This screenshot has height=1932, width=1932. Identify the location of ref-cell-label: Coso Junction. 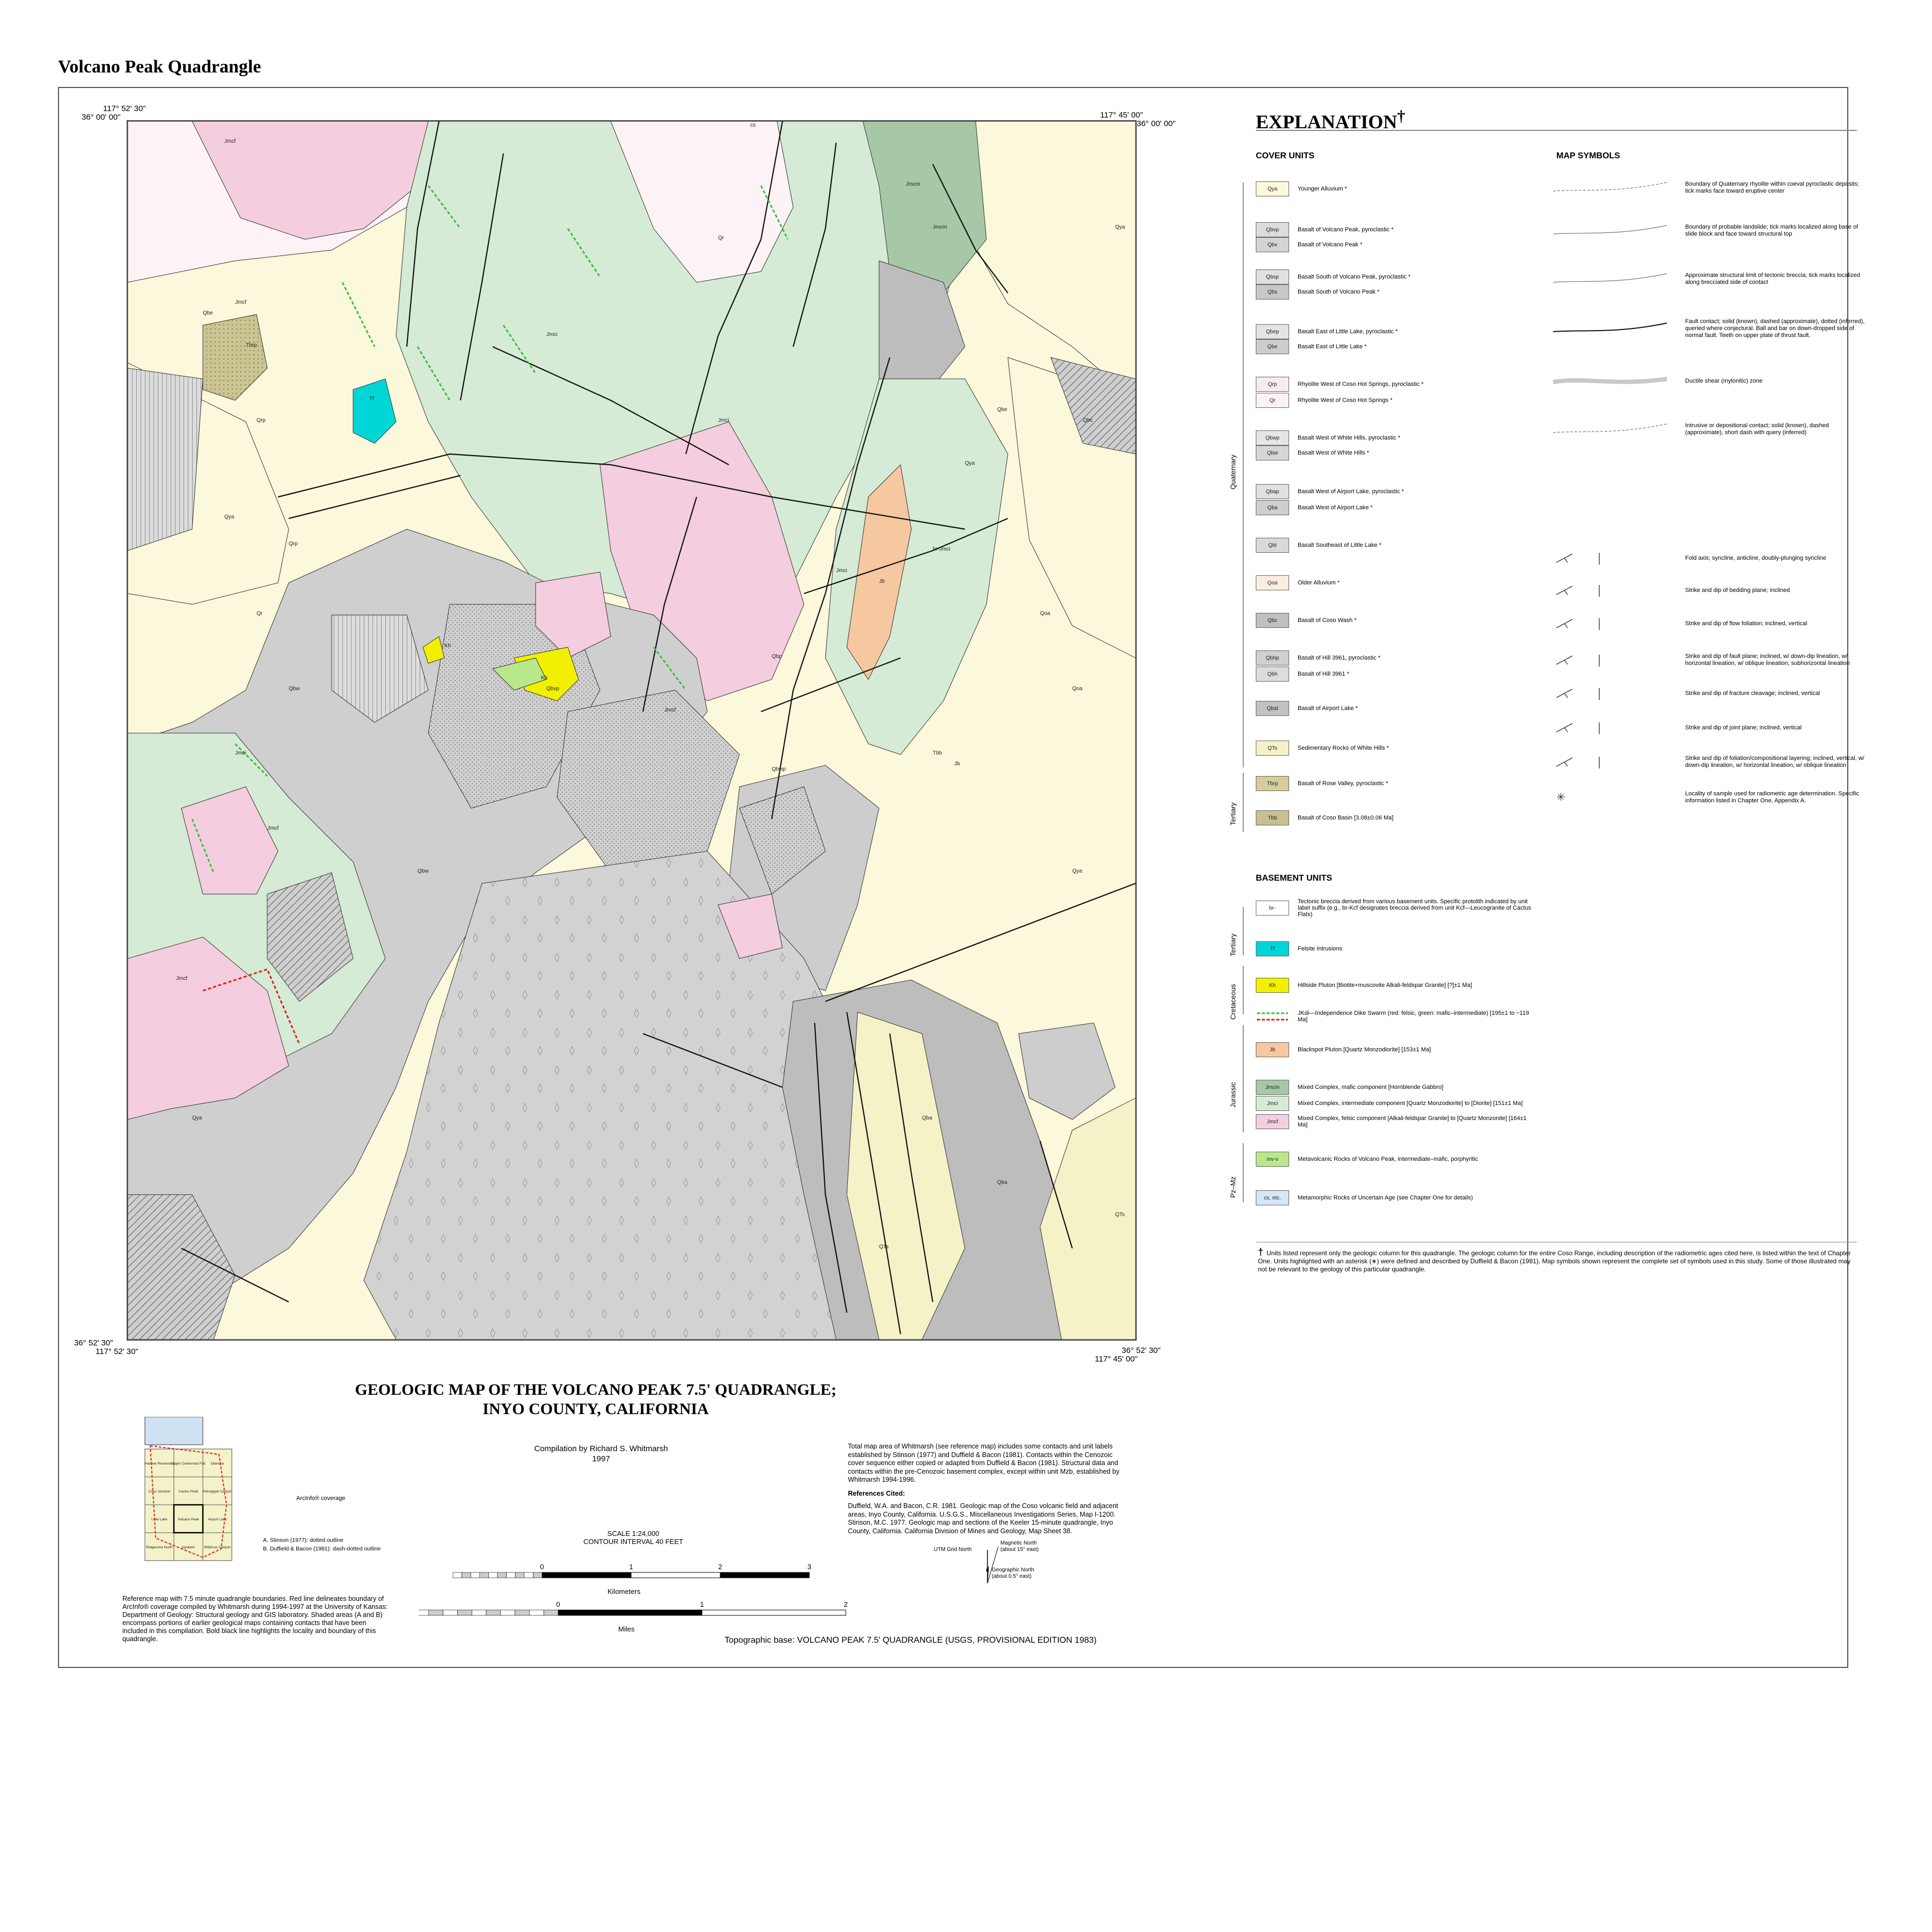
(159, 1492).